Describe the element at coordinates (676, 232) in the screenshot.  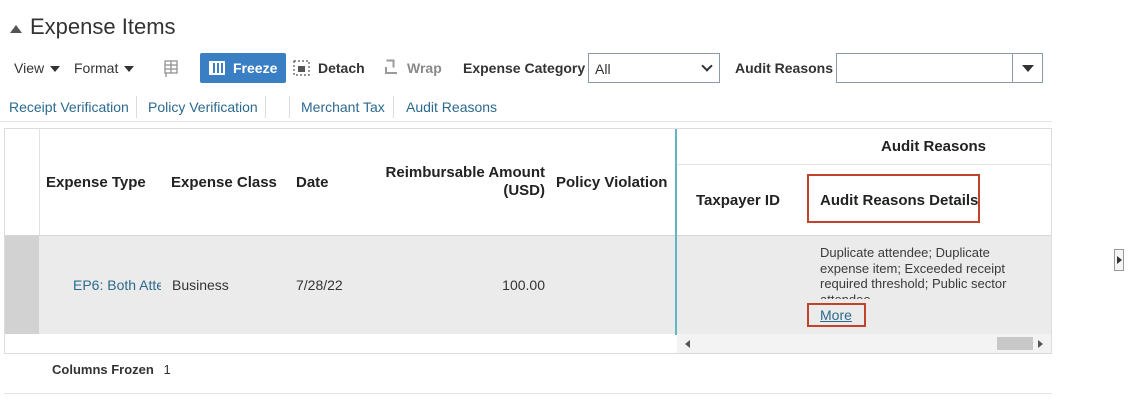
I see `frozen-column-divider` at that location.